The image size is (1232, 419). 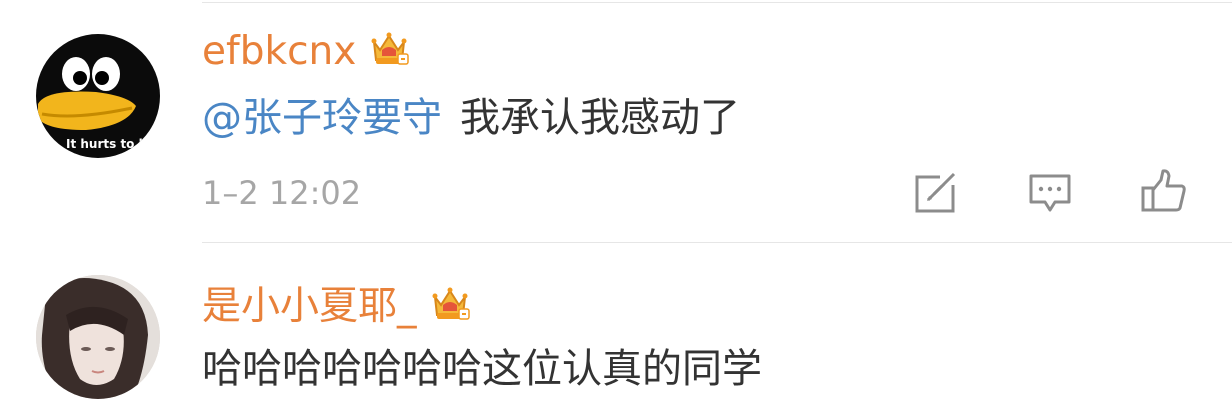 I want to click on comment-body: 哈哈哈哈哈哈哈这位认真的同学, so click(x=482, y=369).